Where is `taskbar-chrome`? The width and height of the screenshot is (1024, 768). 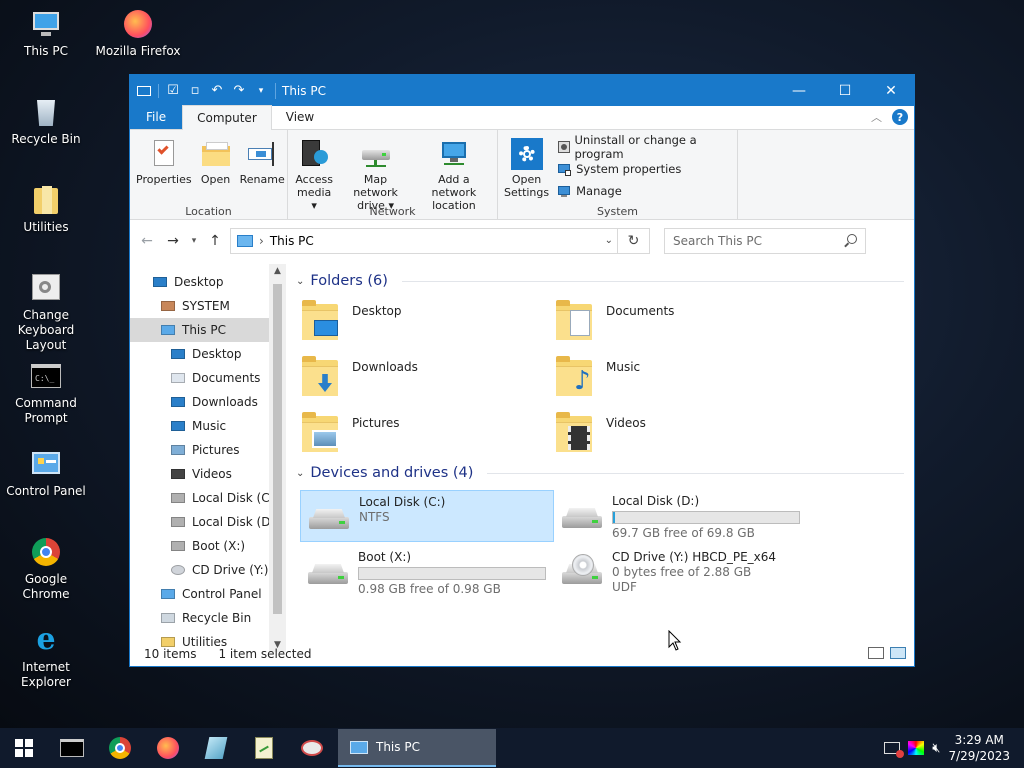 taskbar-chrome is located at coordinates (120, 748).